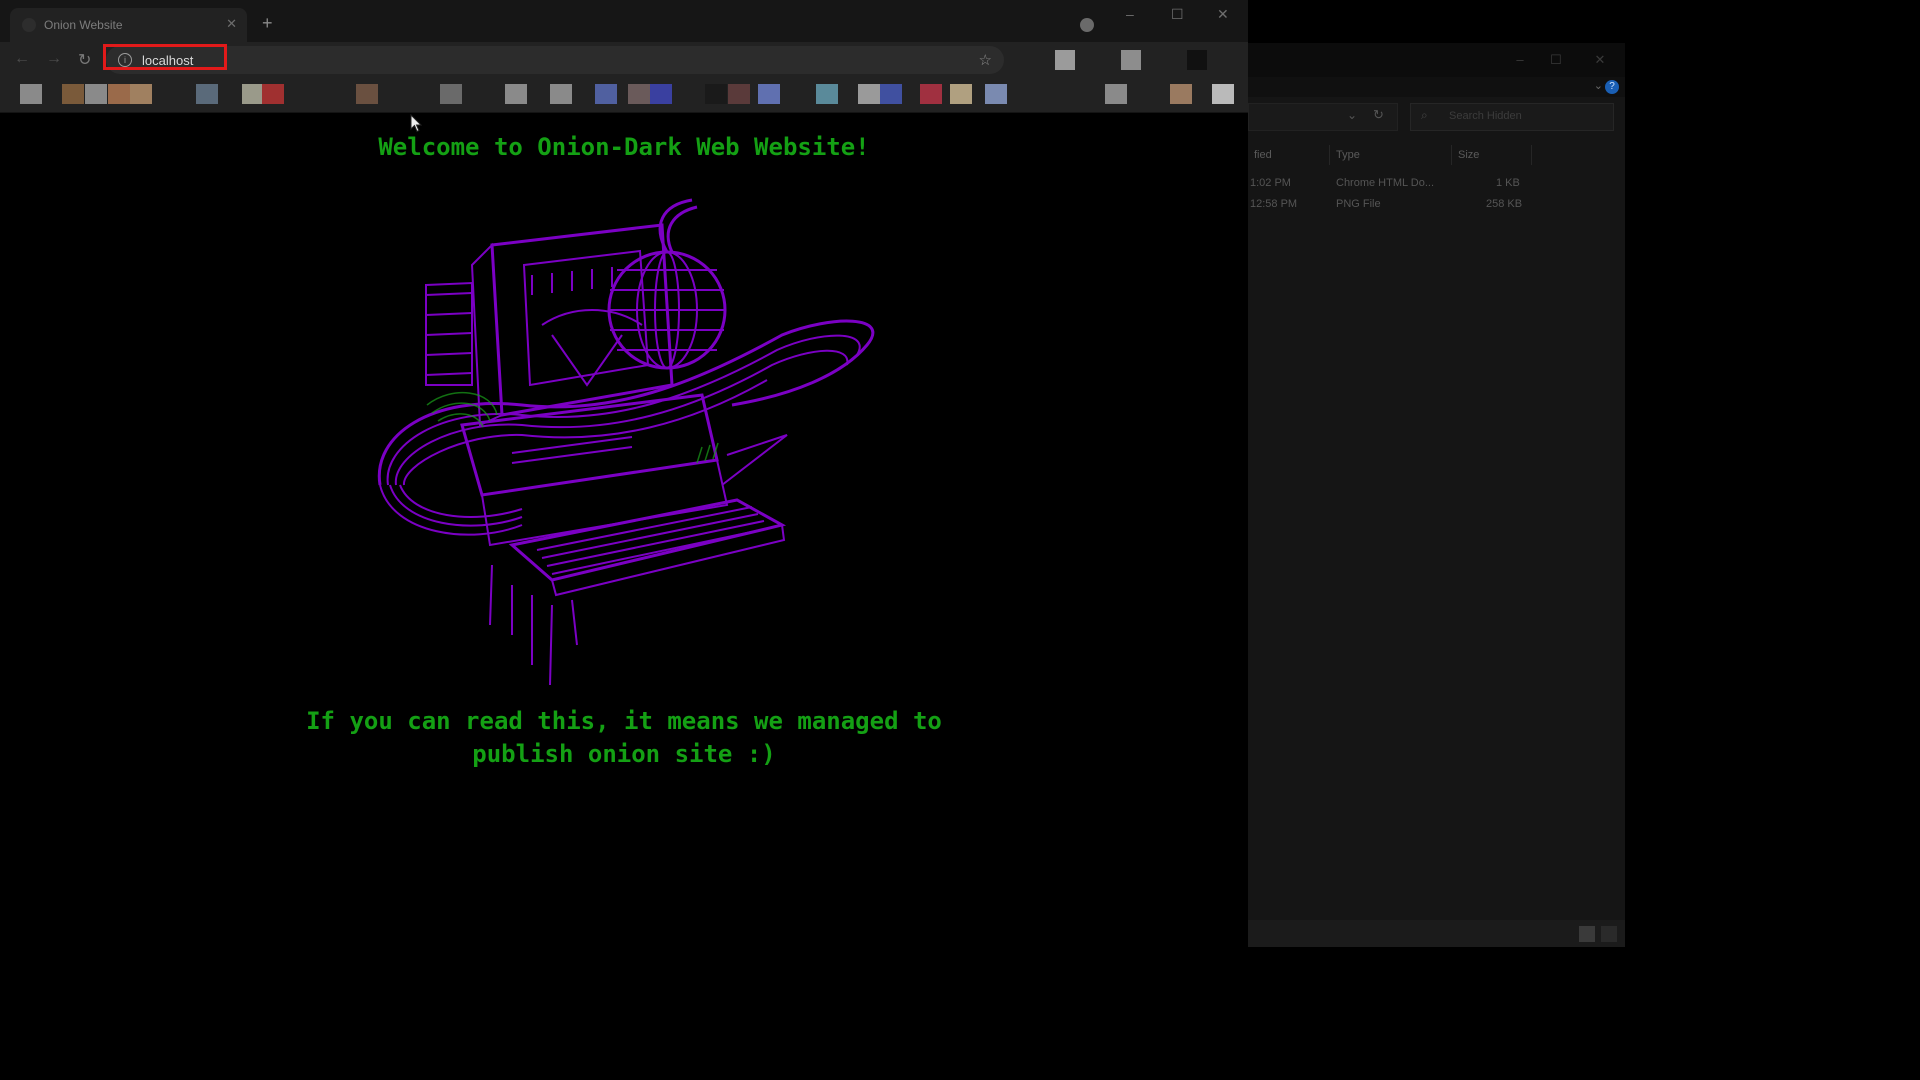 Image resolution: width=1920 pixels, height=1080 pixels. I want to click on file-modified: 12:58 PM, so click(1274, 204).